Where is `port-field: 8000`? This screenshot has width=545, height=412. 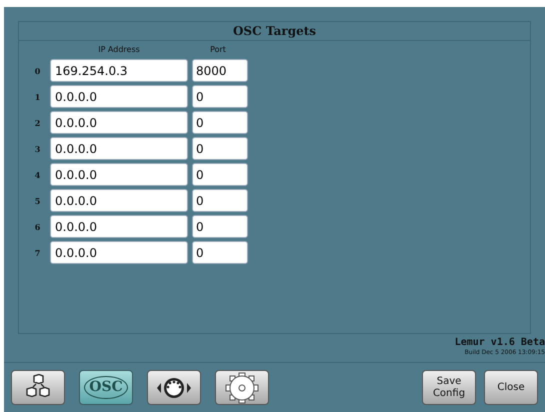
port-field: 8000 is located at coordinates (220, 70).